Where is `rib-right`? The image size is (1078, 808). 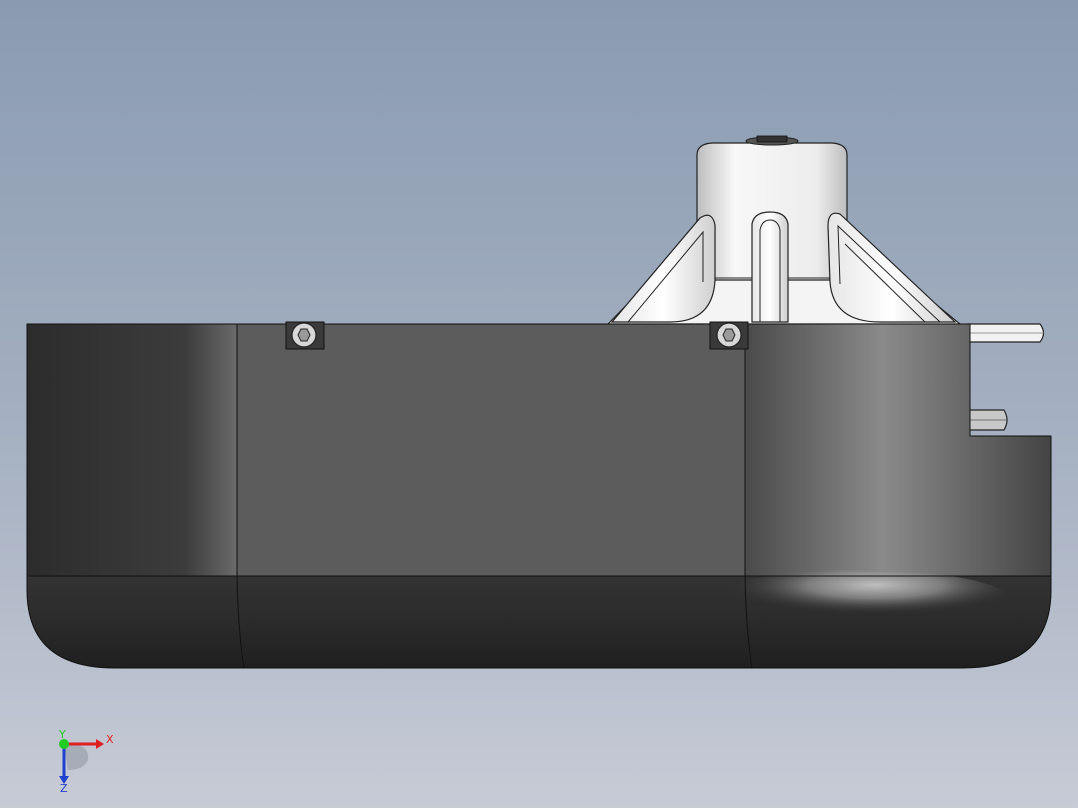 rib-right is located at coordinates (892, 267).